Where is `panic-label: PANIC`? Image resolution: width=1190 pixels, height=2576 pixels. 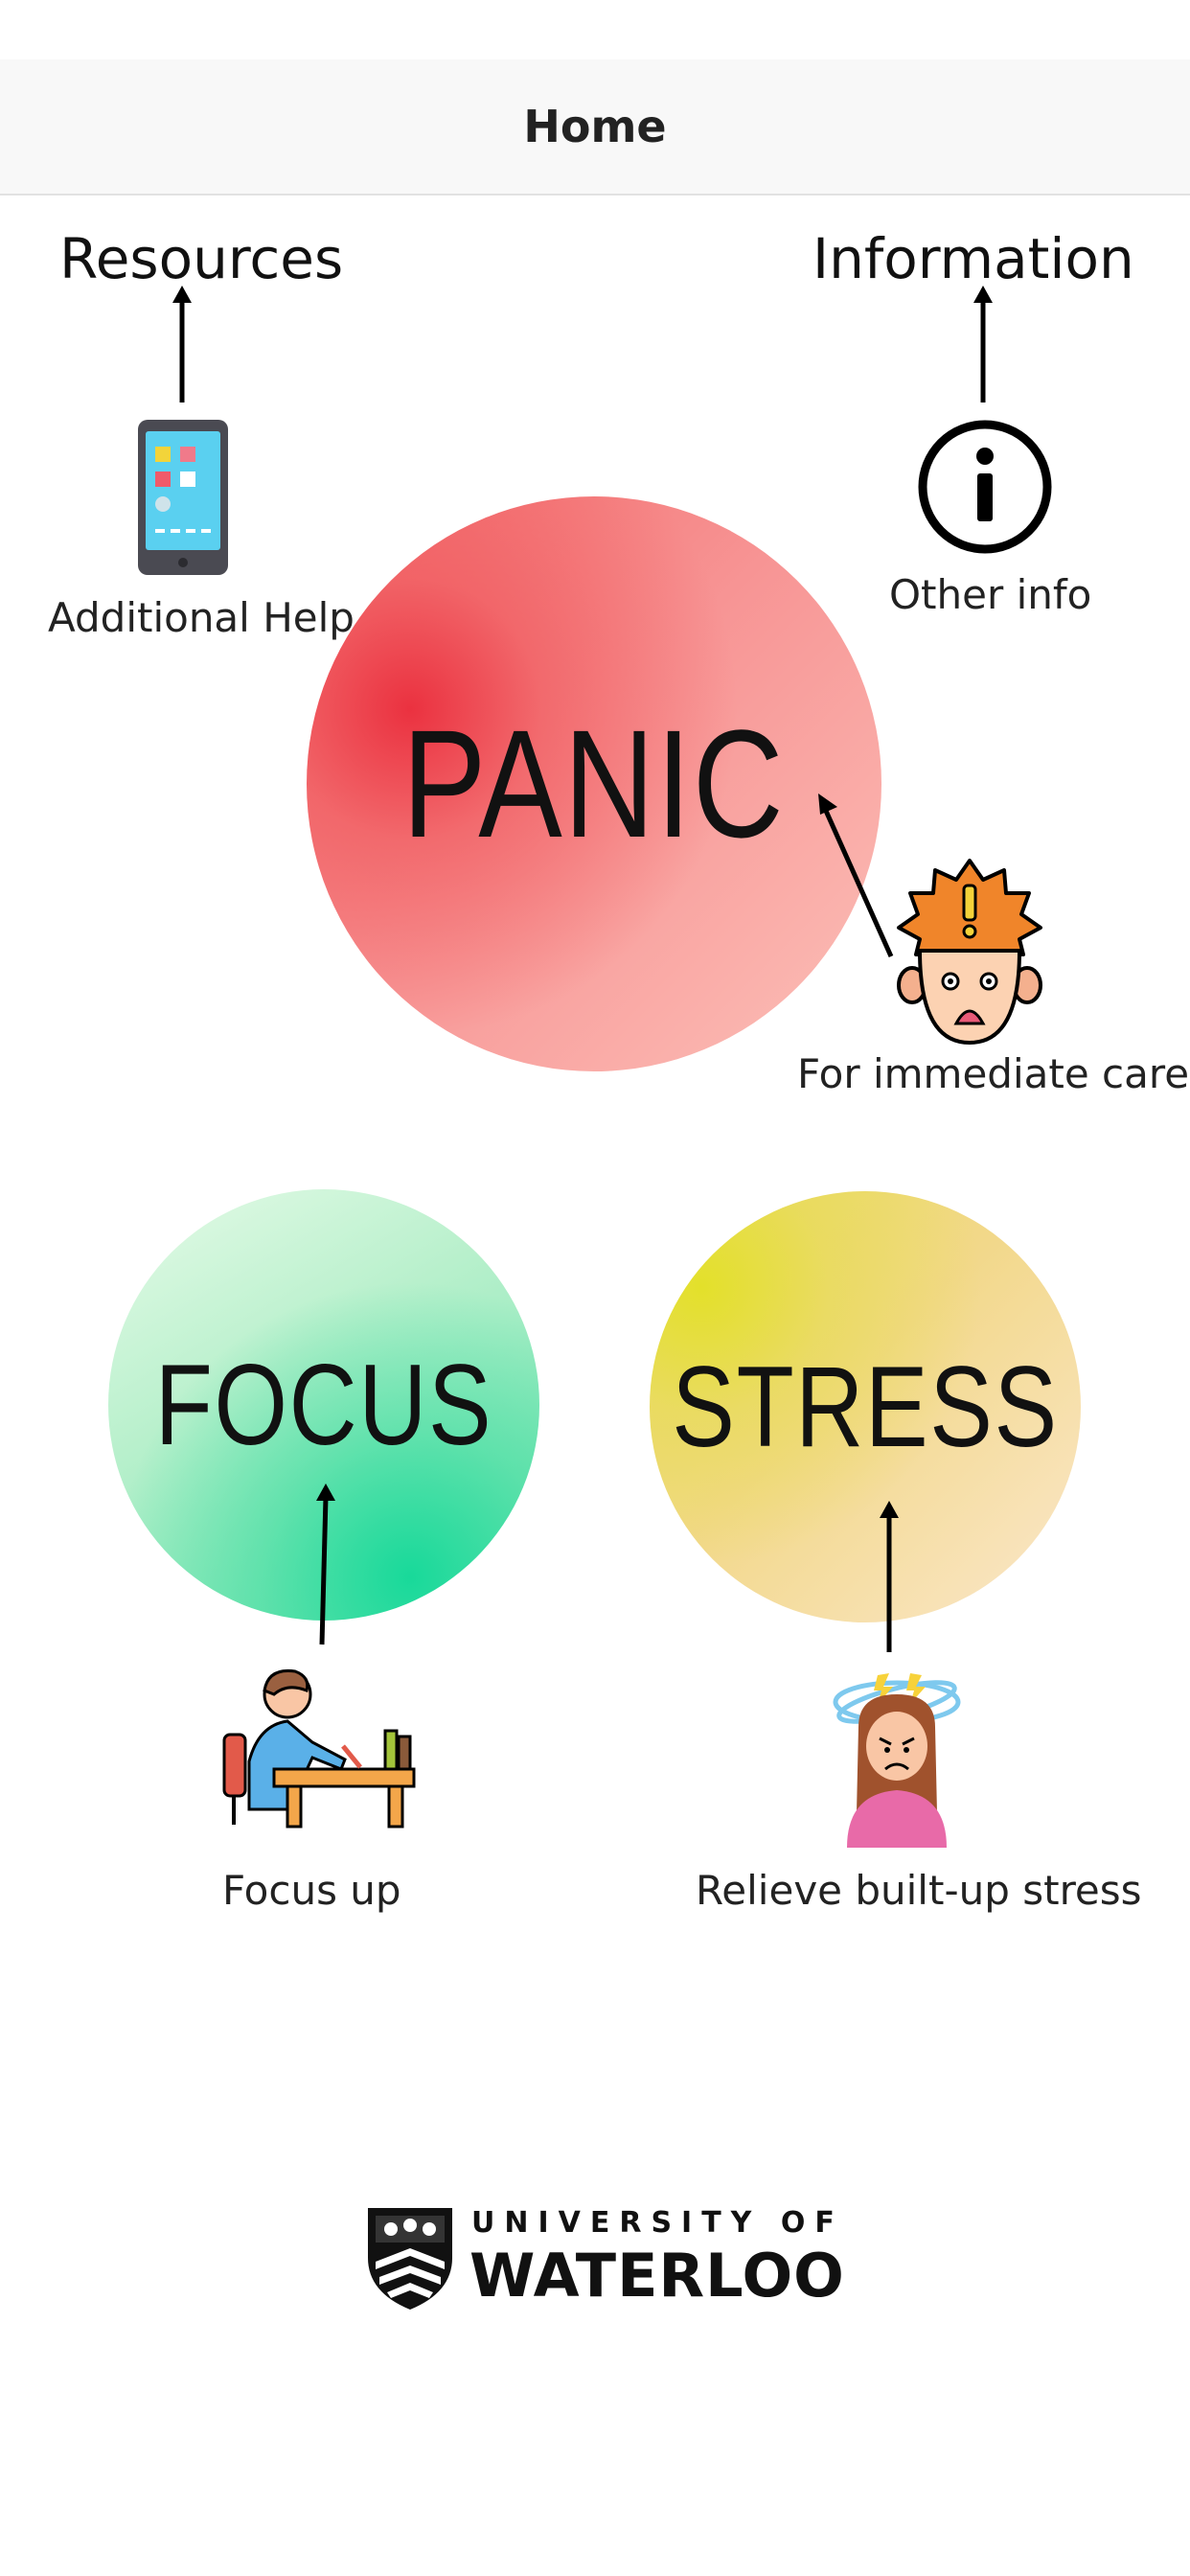 panic-label: PANIC is located at coordinates (594, 783).